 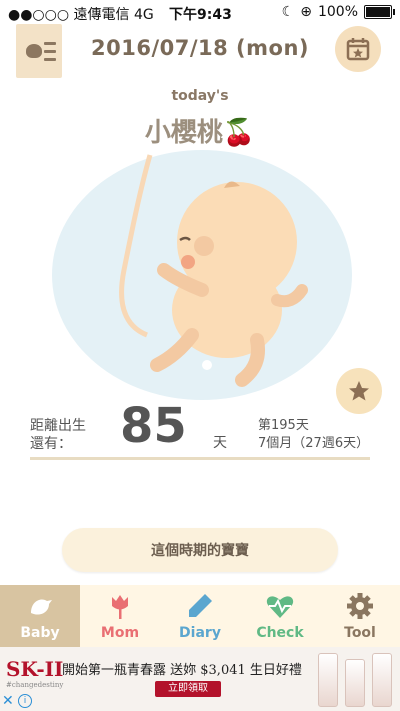 I want to click on todays-label: today's, so click(x=200, y=96).